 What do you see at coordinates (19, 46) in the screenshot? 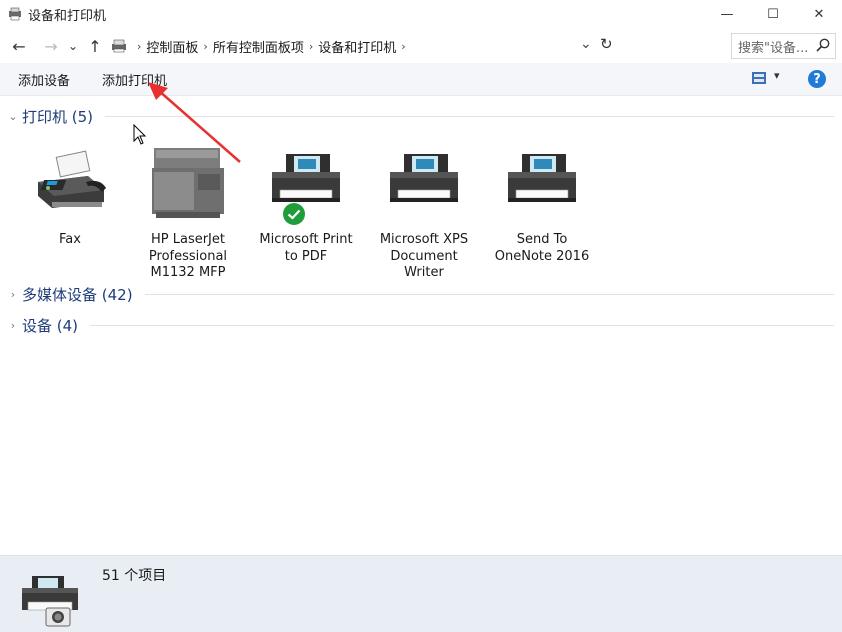
I see `back-button: ←` at bounding box center [19, 46].